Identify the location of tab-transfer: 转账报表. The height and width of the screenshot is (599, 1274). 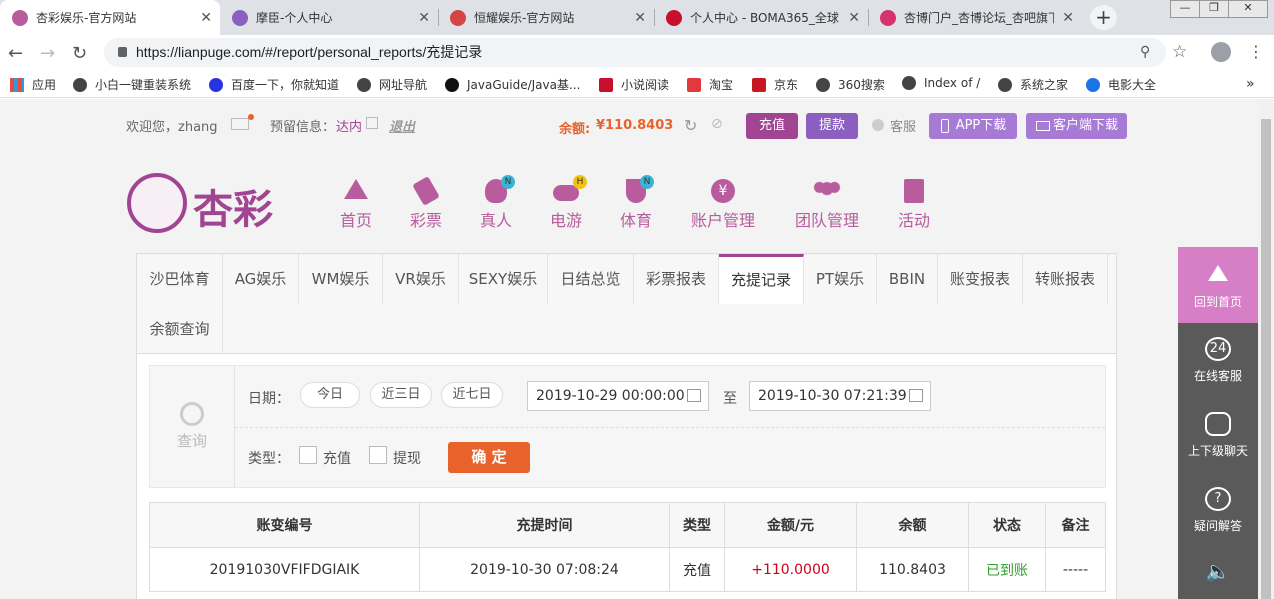
(1065, 279).